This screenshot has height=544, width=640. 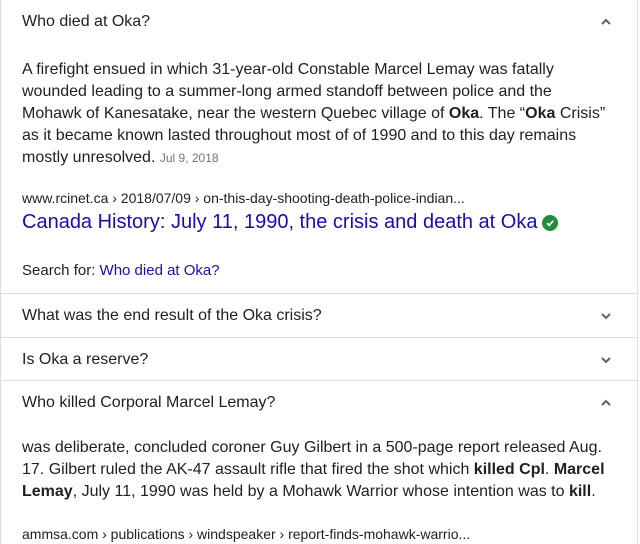 What do you see at coordinates (550, 222) in the screenshot?
I see `verified-check-icon` at bounding box center [550, 222].